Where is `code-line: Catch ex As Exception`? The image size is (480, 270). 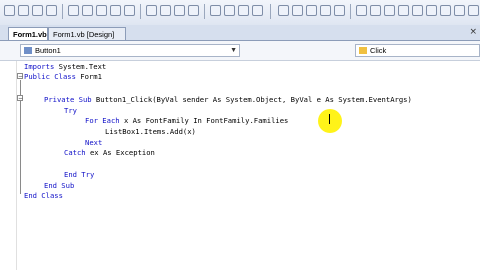 code-line: Catch ex As Exception is located at coordinates (109, 152).